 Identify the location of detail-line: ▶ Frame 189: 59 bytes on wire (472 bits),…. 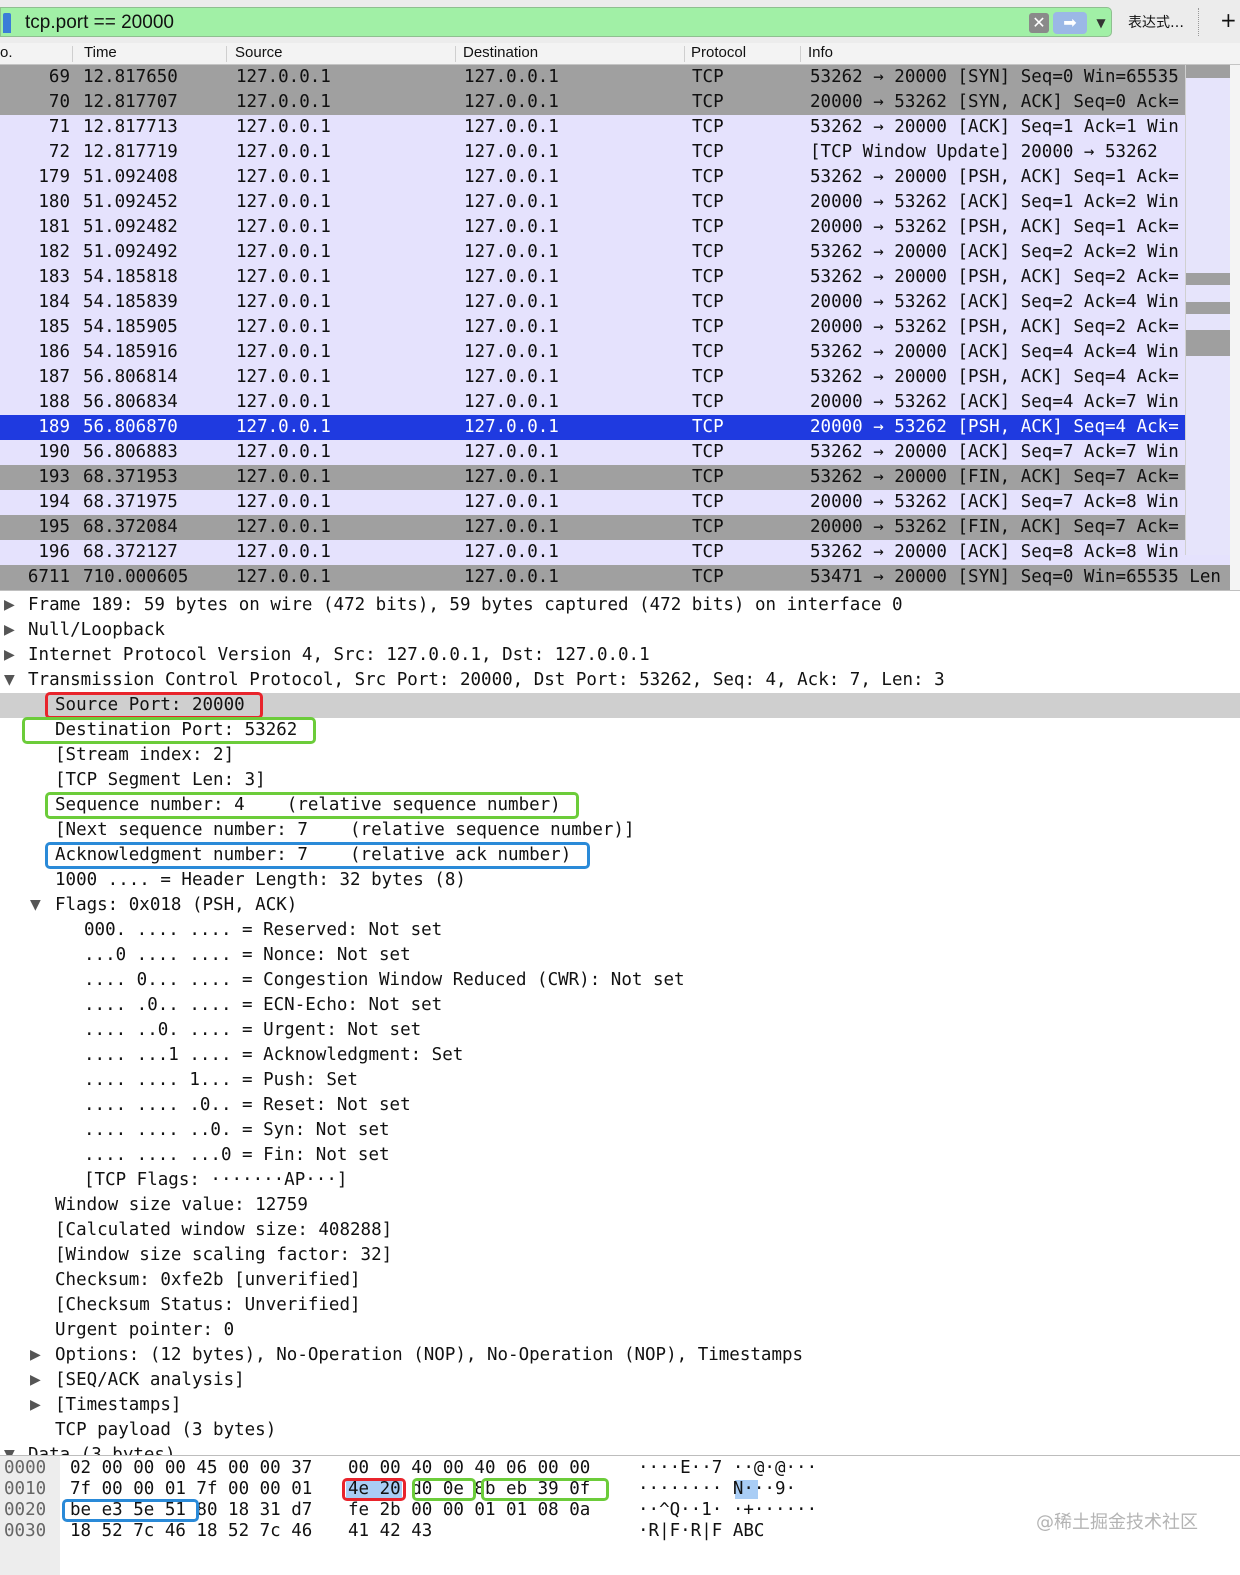
(620, 605).